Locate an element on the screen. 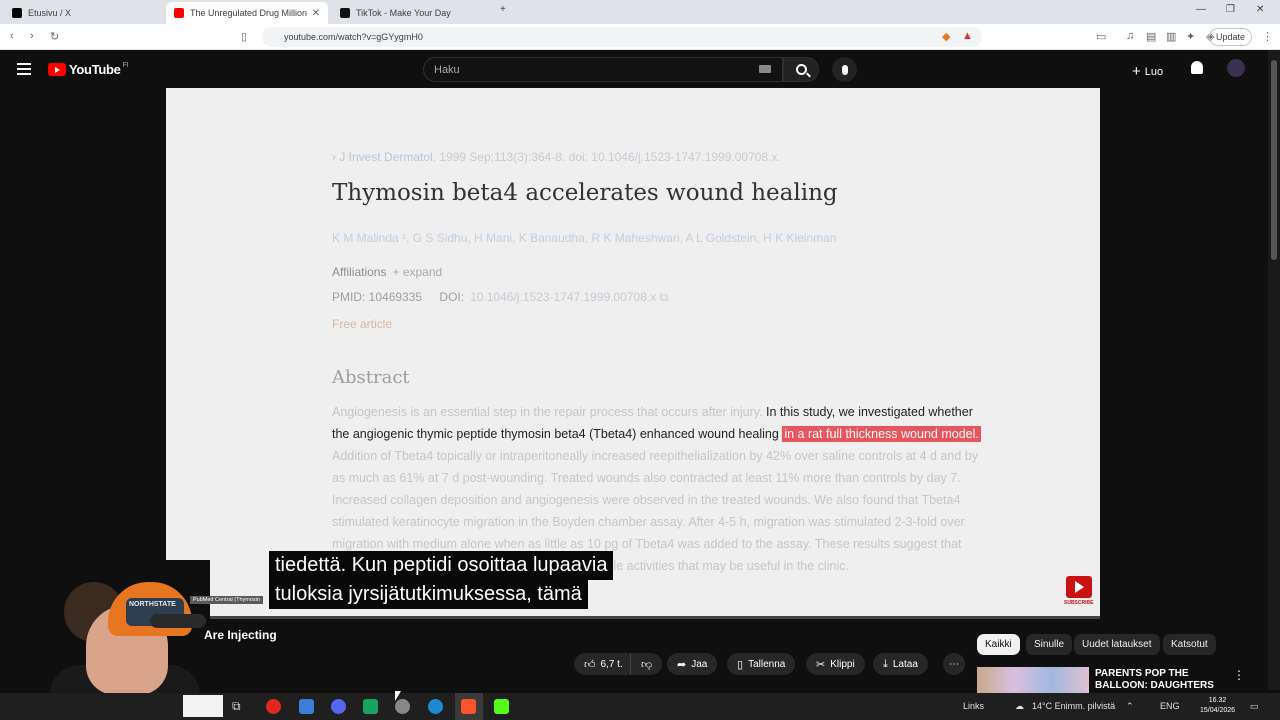  subscribe-watermark-icon: SUBSCRIBE is located at coordinates (1078, 591).